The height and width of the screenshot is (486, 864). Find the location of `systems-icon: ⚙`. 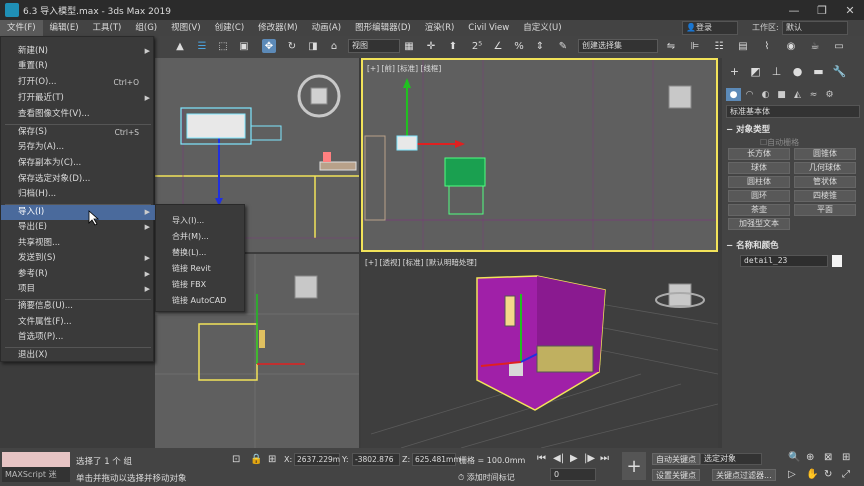

systems-icon: ⚙ is located at coordinates (829, 94).